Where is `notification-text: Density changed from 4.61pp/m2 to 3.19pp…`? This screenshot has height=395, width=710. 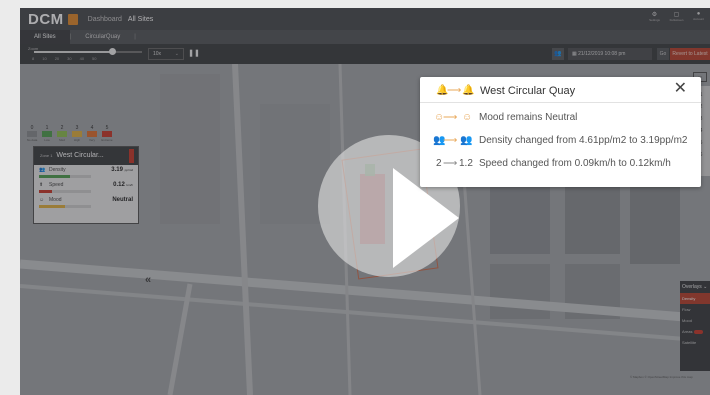
notification-text: Density changed from 4.61pp/m2 to 3.19pp… is located at coordinates (583, 140).